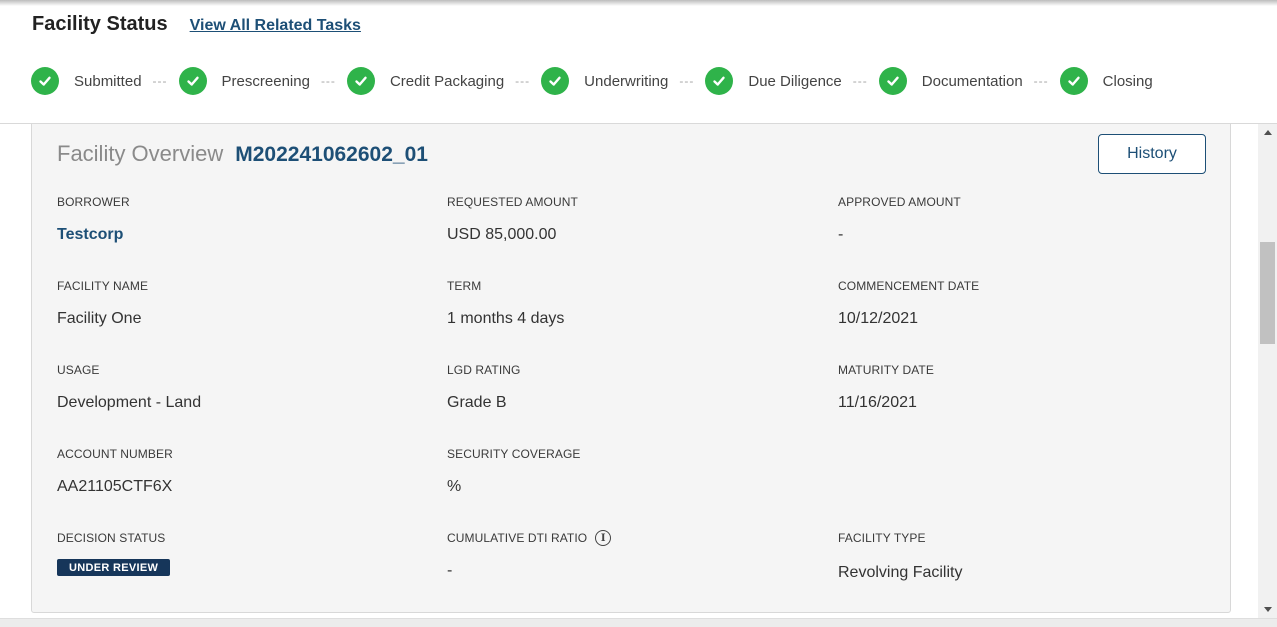 The width and height of the screenshot is (1277, 627). I want to click on status-badge: UNDER REVIEW, so click(114, 567).